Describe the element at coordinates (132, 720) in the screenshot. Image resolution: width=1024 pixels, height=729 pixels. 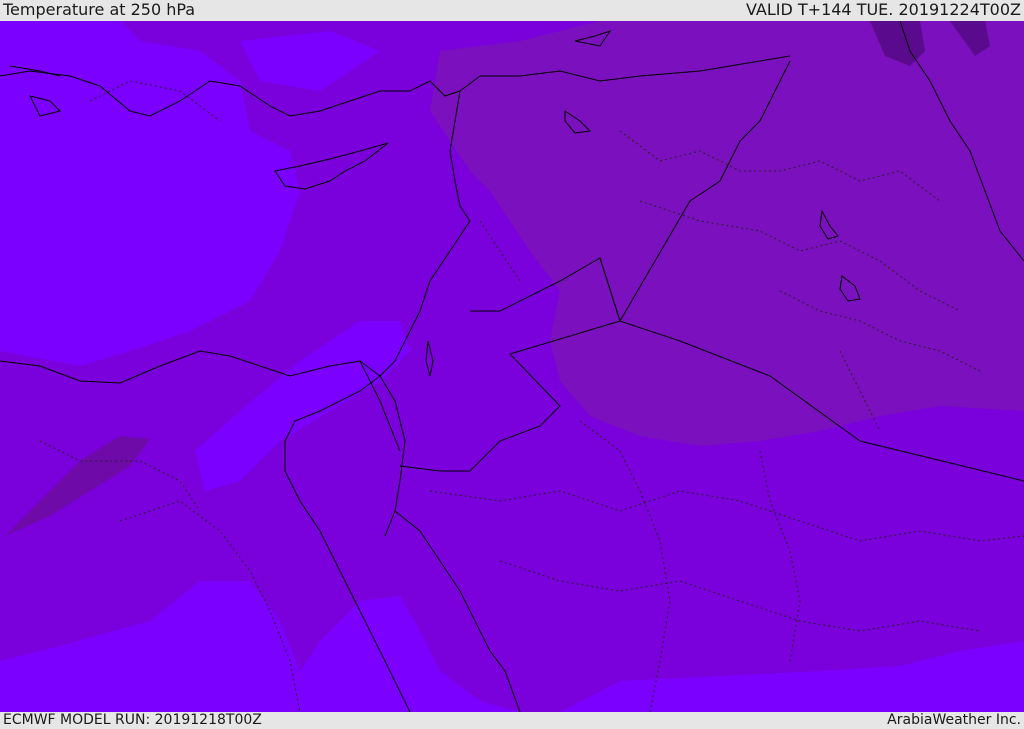
I see `model-run-label: ECMWF MODEL RUN: 20191218T00Z` at that location.